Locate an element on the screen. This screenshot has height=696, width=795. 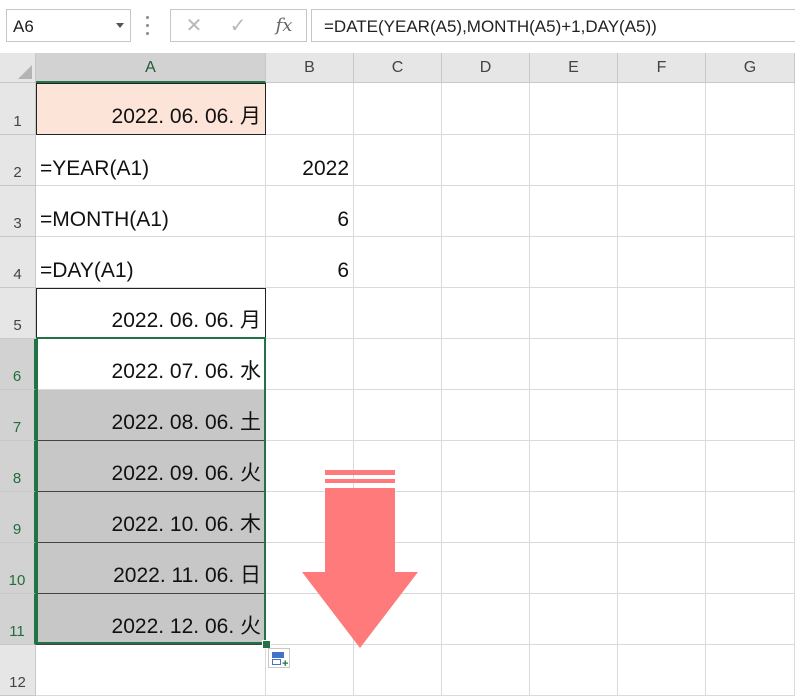
cell-f4 is located at coordinates (662, 262).